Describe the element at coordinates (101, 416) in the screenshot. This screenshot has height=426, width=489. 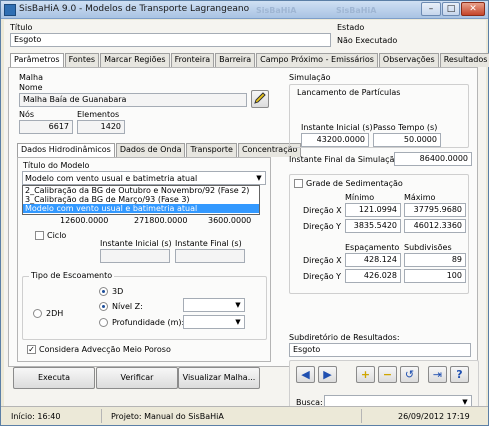
I see `status-separator` at that location.